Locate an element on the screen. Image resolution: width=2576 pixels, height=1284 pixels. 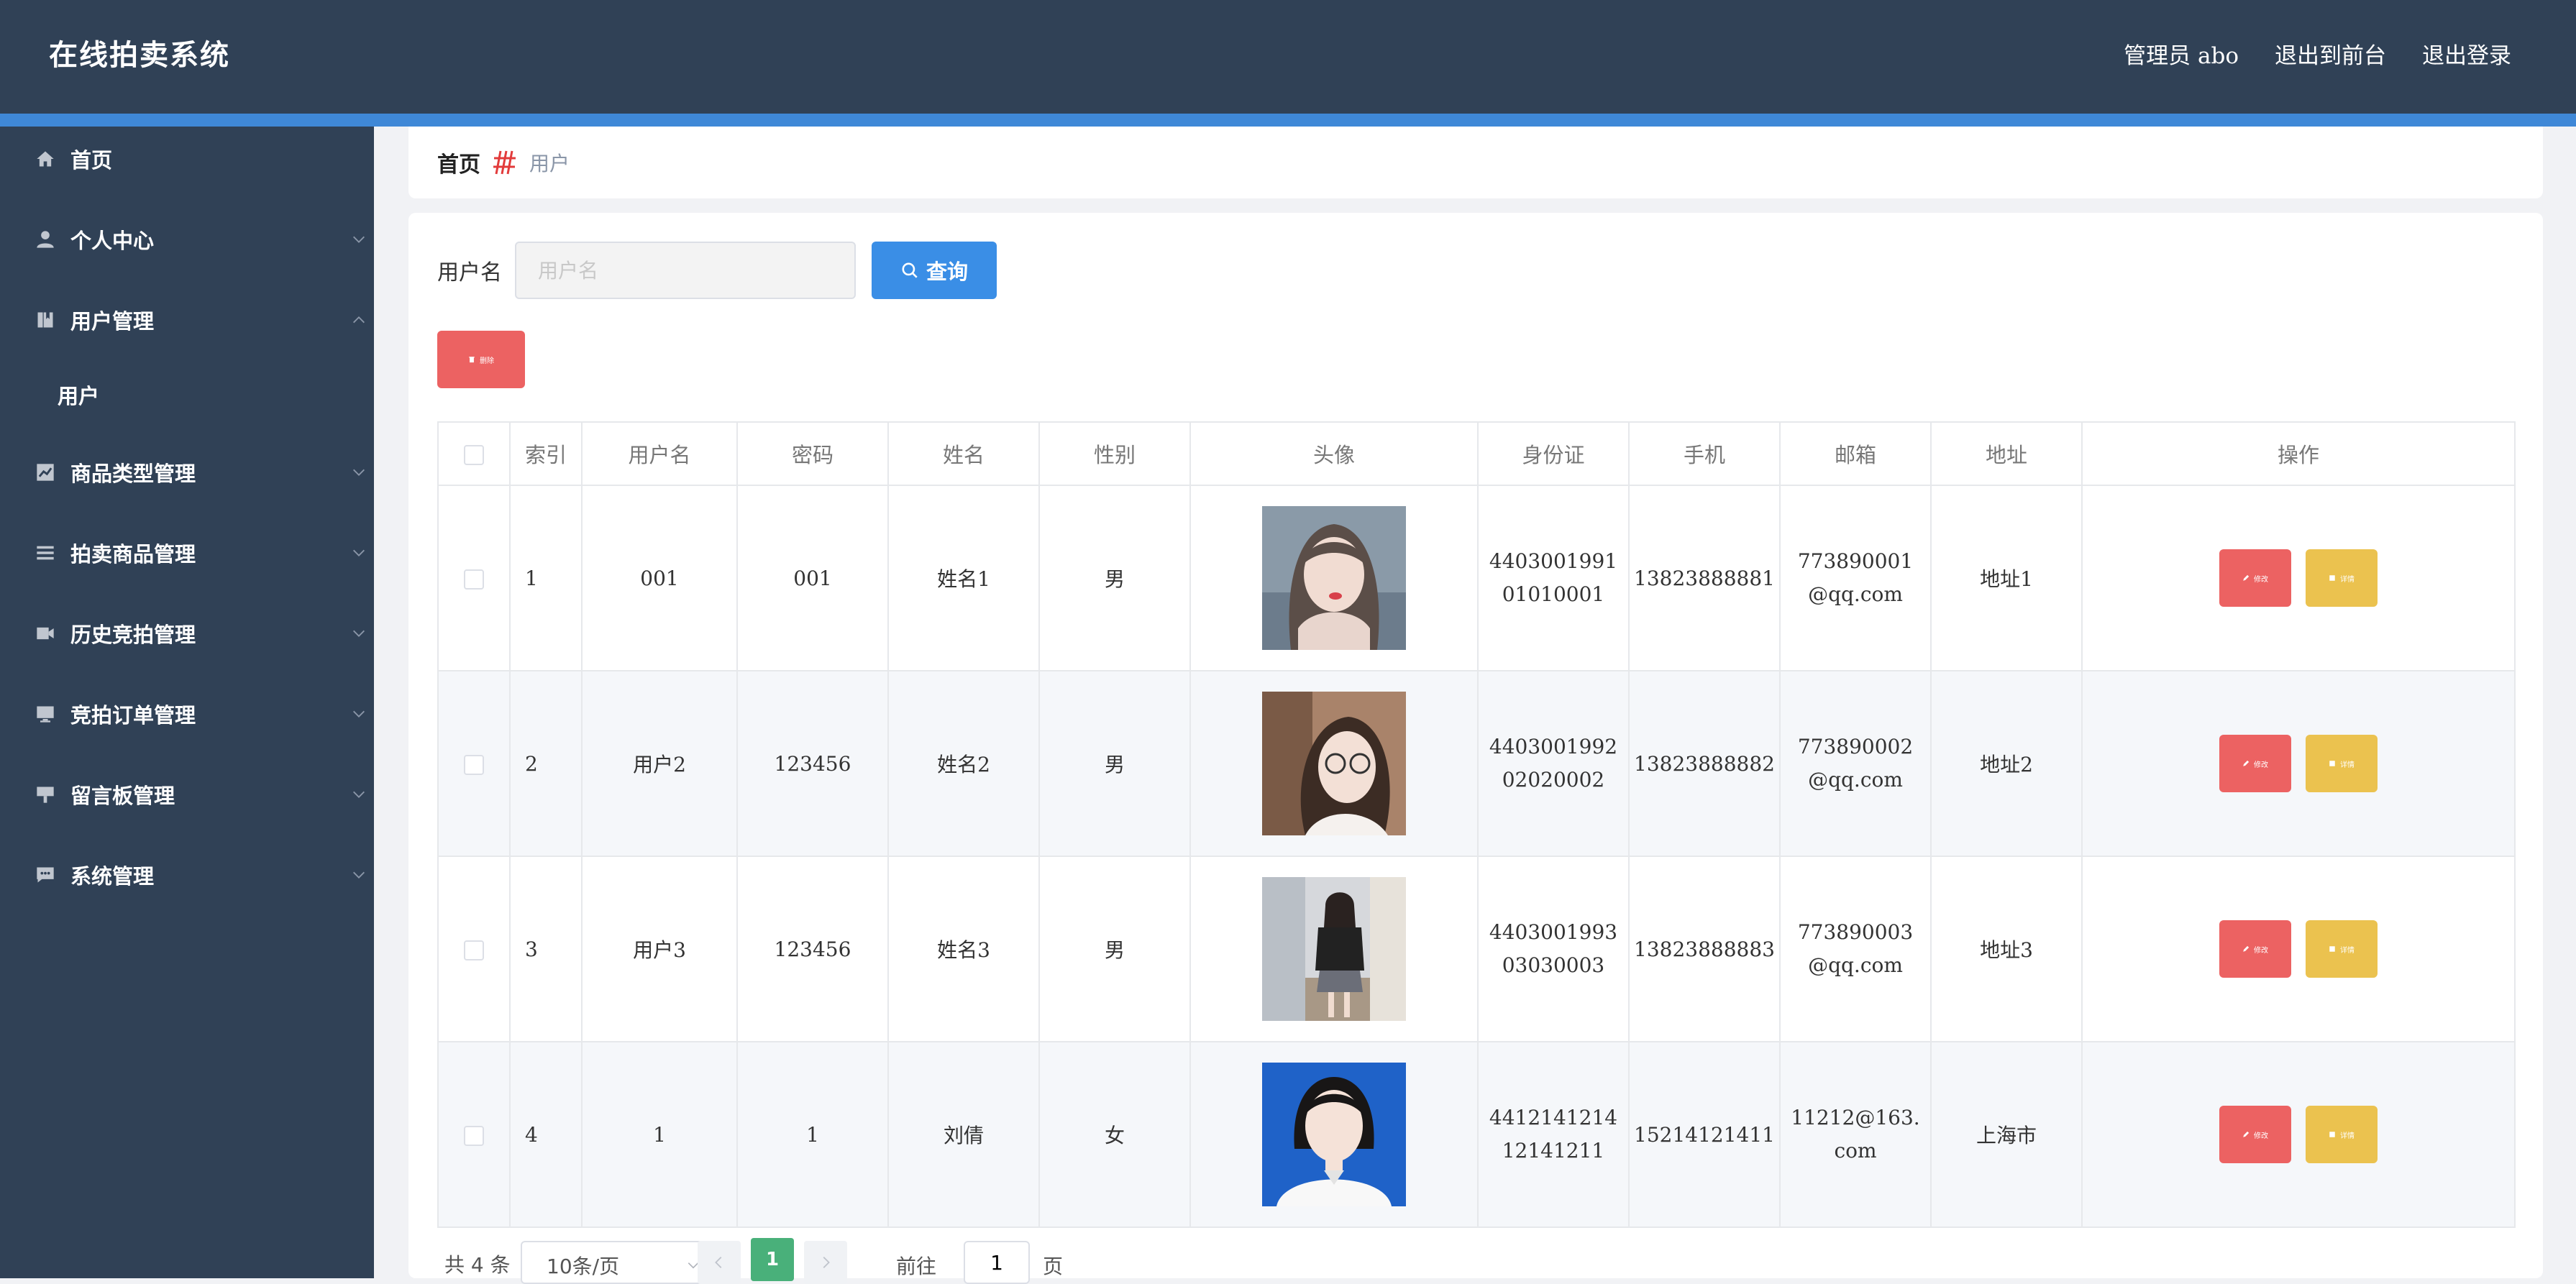
batch-delete-button: 删除 is located at coordinates (481, 359).